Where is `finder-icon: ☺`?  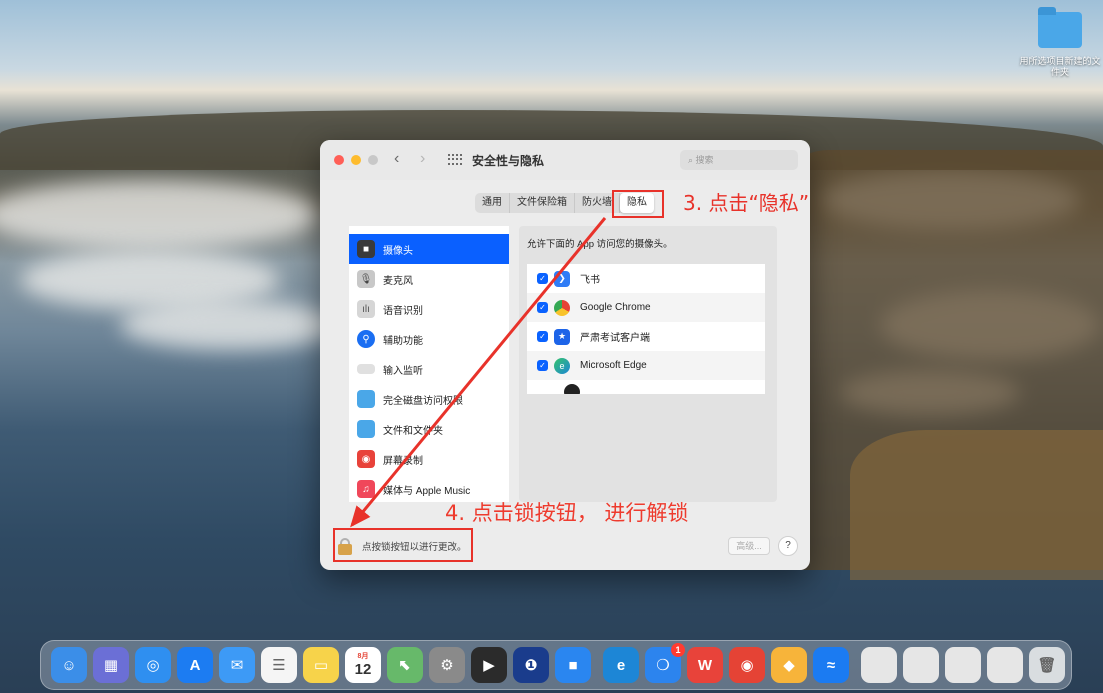 finder-icon: ☺ is located at coordinates (69, 665).